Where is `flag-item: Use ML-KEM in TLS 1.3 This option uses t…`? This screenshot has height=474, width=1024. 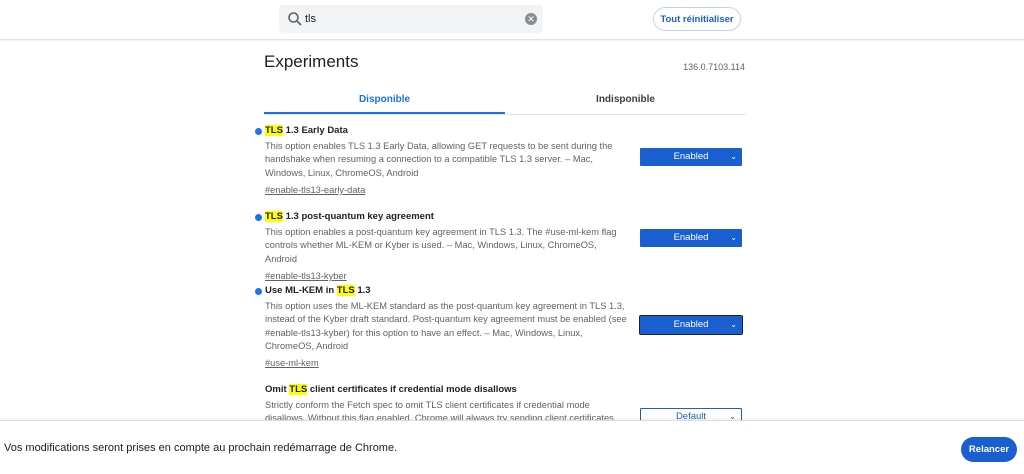
flag-item: Use ML-KEM in TLS 1.3 This option uses t… is located at coordinates (501, 328).